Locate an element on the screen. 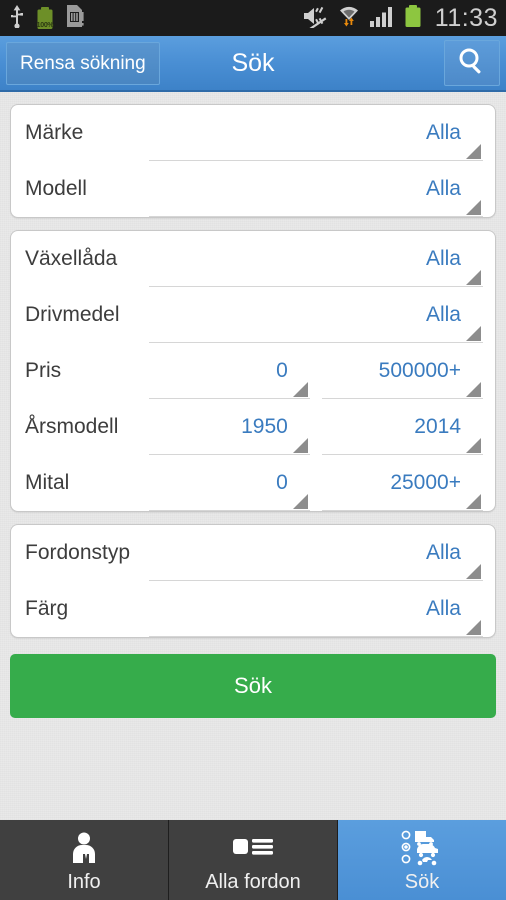 Image resolution: width=506 pixels, height=900 pixels. filter-row-fordonstyp: Fordonstyp Alla is located at coordinates (253, 553).